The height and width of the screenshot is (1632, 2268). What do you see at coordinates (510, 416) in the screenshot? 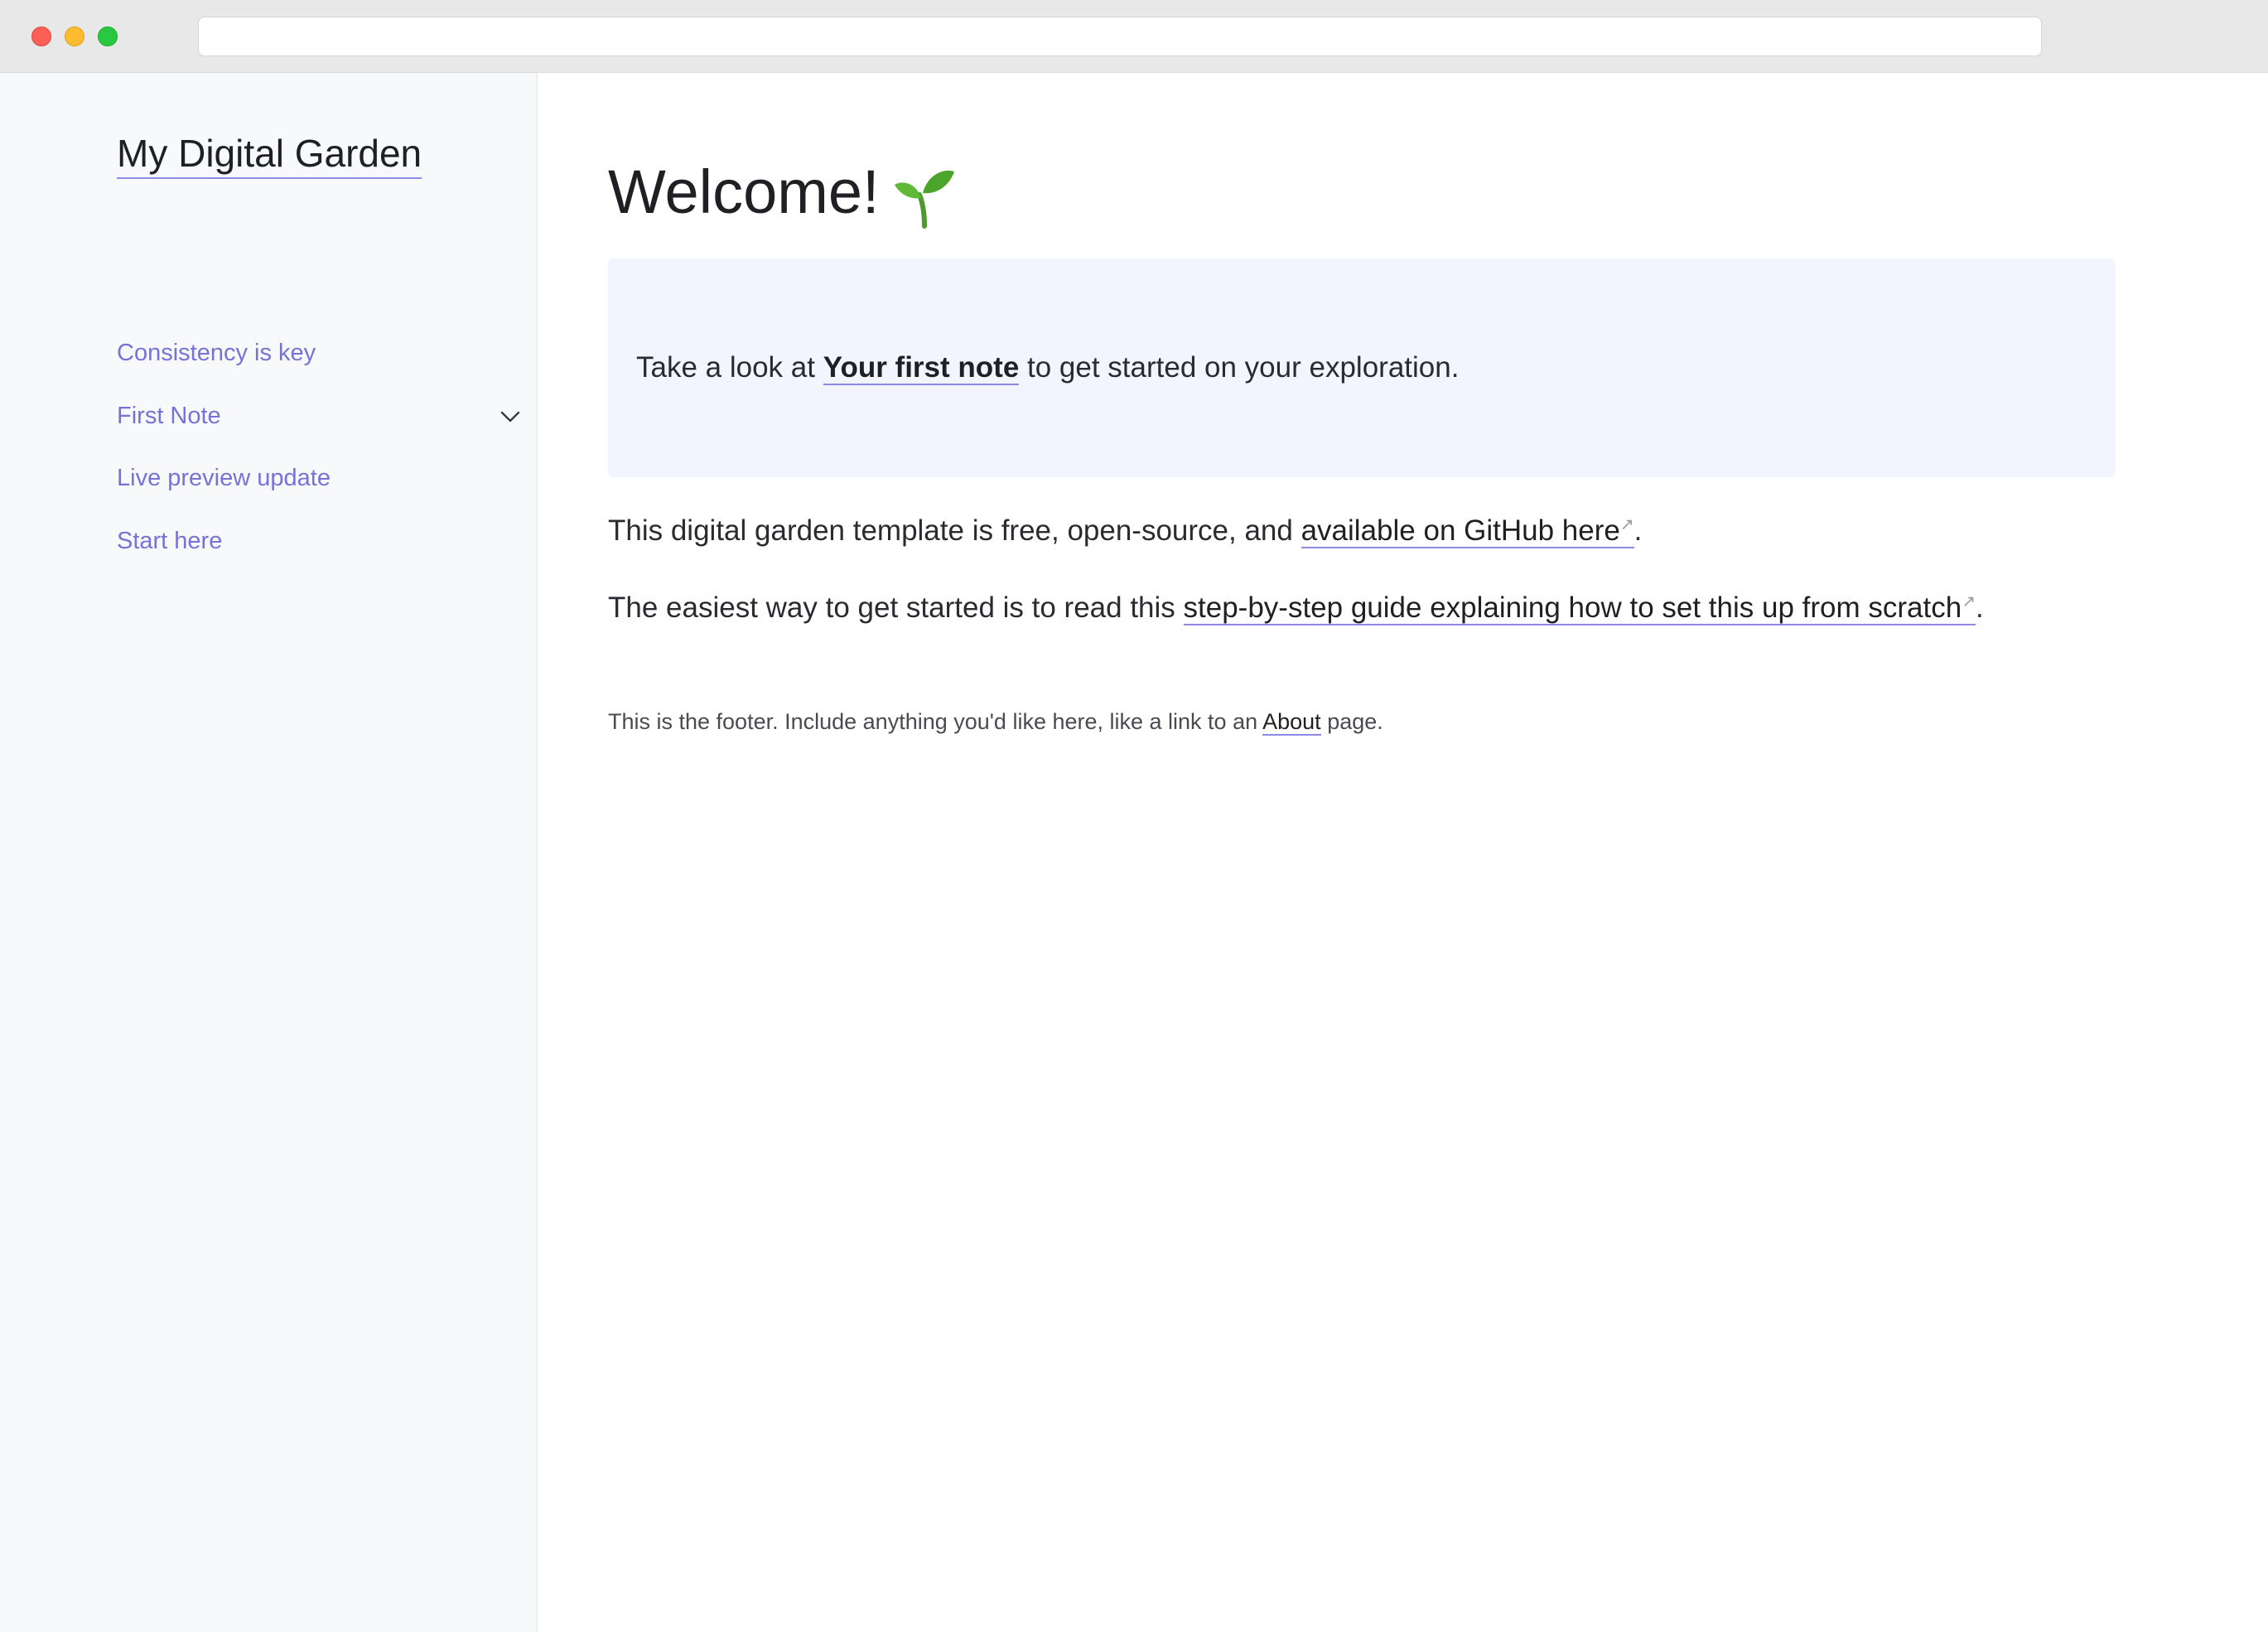
I see `chevron-down-icon` at bounding box center [510, 416].